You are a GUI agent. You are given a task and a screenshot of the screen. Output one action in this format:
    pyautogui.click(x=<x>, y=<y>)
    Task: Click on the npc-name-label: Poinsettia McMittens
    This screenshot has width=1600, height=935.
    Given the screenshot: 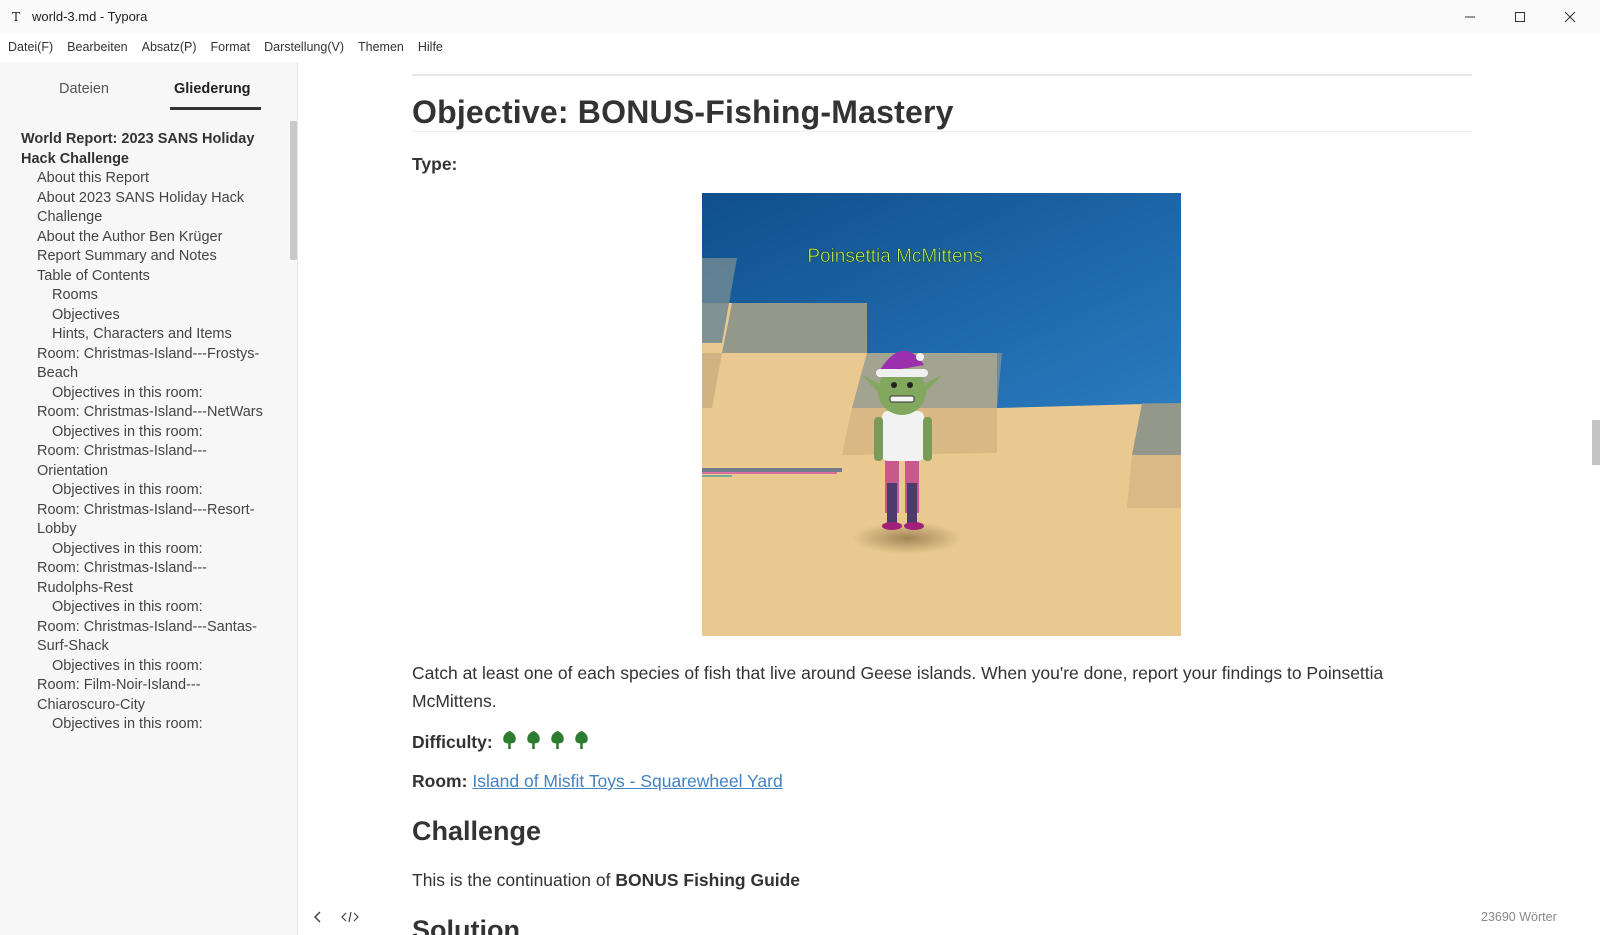 What is the action you would take?
    pyautogui.click(x=894, y=256)
    